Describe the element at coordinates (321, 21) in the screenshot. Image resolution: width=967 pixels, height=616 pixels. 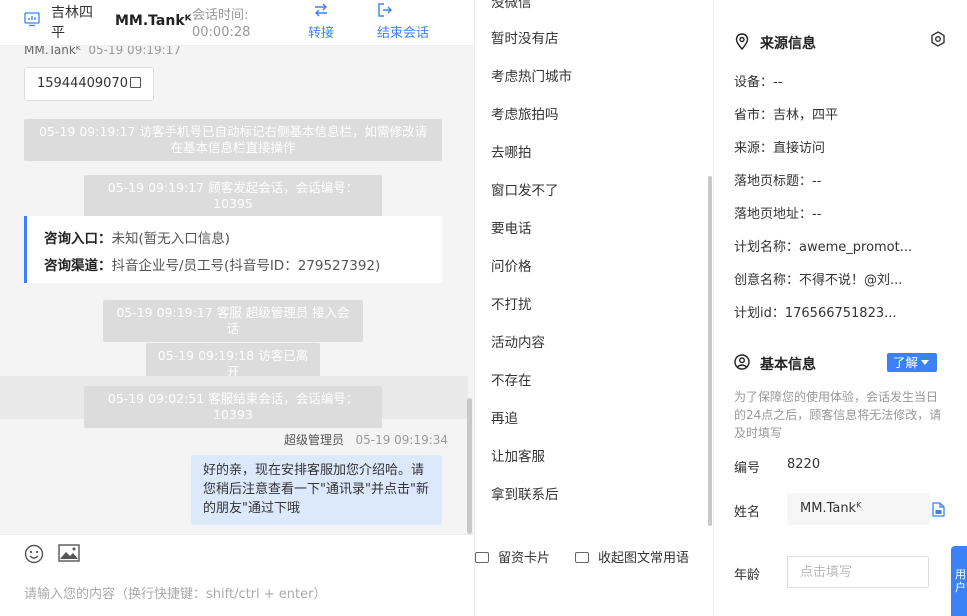
I see `transfer-button: 转接` at that location.